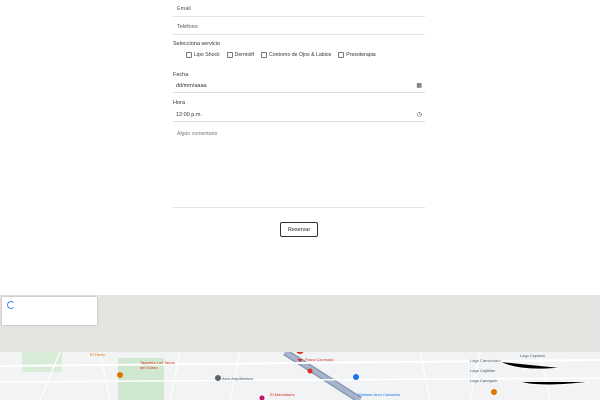  I want to click on loading-spinner-icon, so click(11, 305).